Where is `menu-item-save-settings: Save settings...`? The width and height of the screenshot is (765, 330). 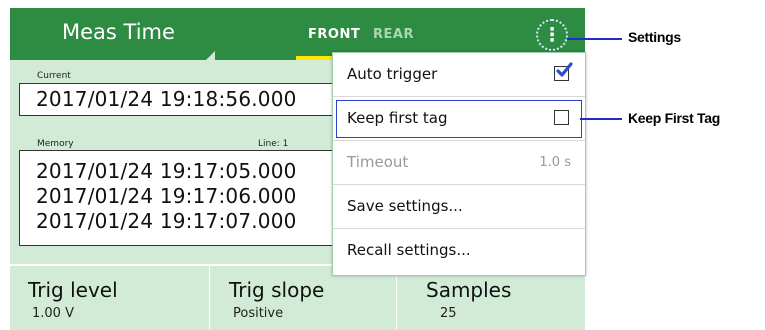
menu-item-save-settings: Save settings... is located at coordinates (459, 207).